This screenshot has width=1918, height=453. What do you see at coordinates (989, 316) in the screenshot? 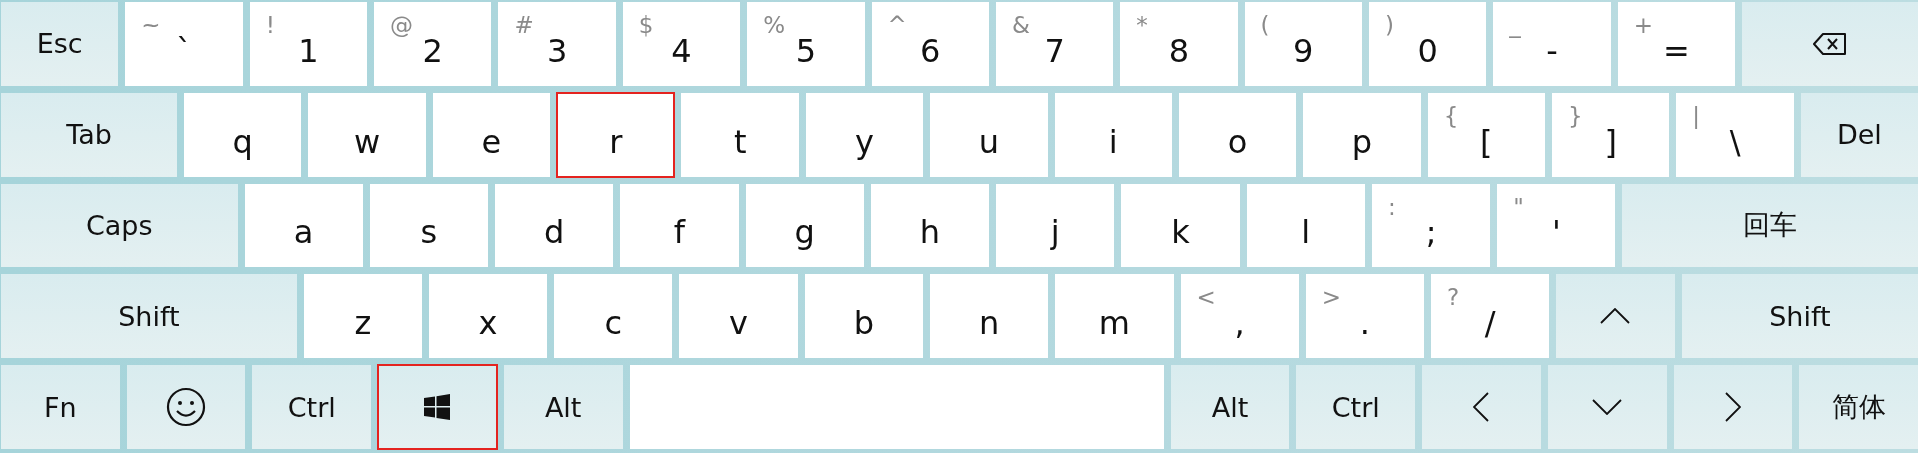
I see `keyboard-key: n` at bounding box center [989, 316].